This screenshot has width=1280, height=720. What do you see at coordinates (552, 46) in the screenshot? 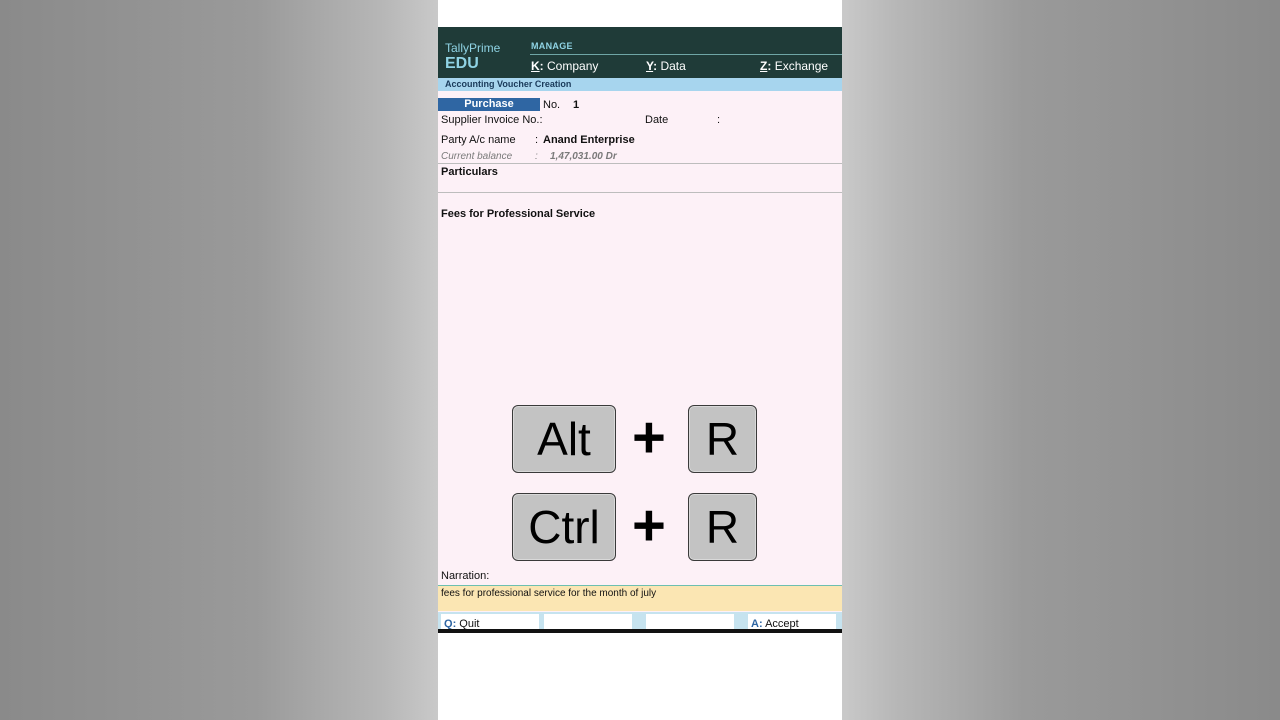
I see `manage-label: MANAGE` at bounding box center [552, 46].